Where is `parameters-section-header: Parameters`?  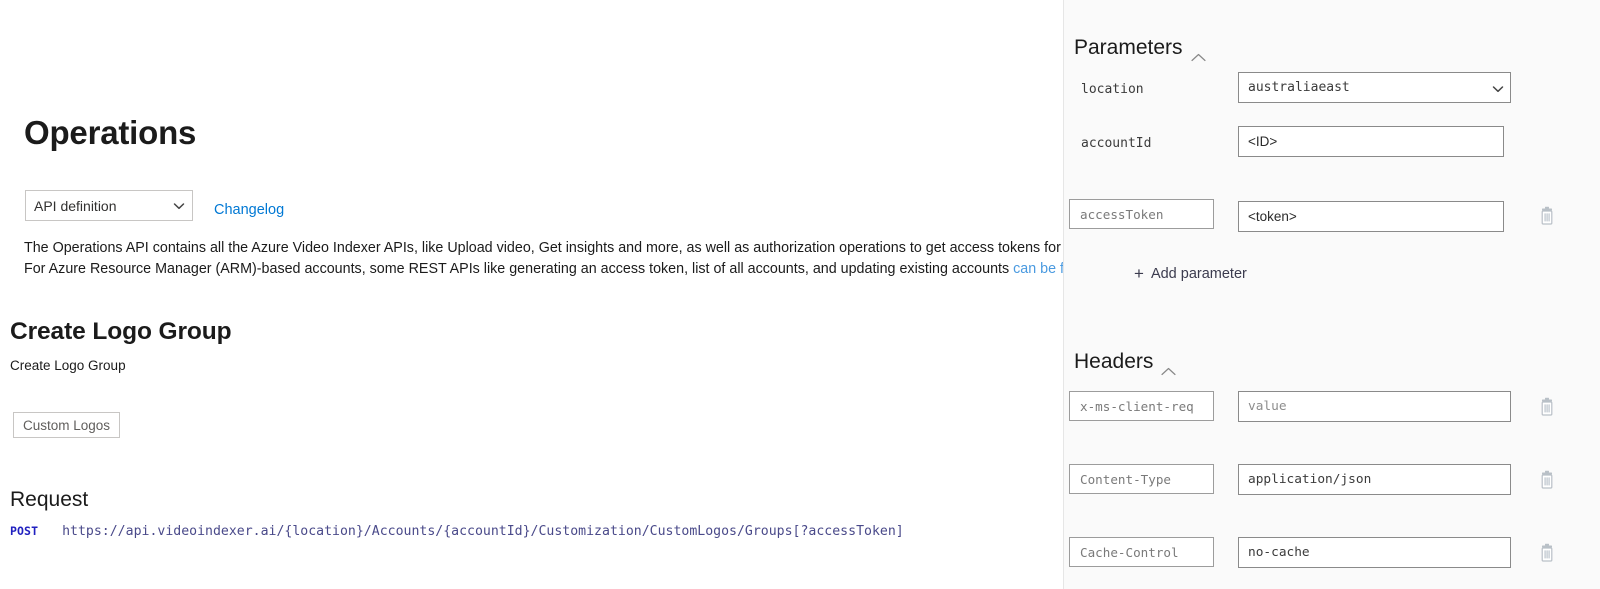 parameters-section-header: Parameters is located at coordinates (1140, 48).